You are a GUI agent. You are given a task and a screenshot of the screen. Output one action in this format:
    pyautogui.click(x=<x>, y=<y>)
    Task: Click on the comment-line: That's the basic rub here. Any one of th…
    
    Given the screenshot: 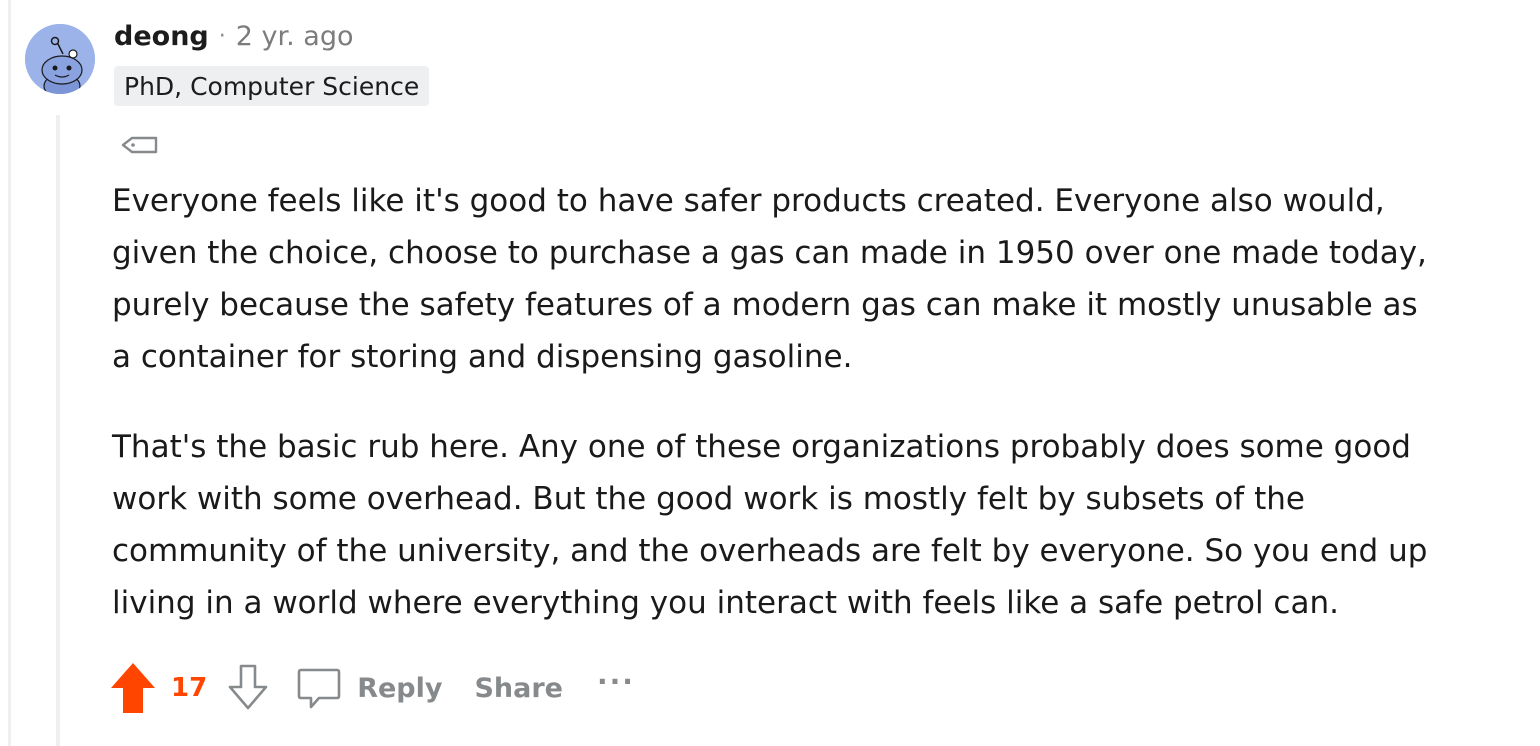 What is the action you would take?
    pyautogui.click(x=761, y=447)
    